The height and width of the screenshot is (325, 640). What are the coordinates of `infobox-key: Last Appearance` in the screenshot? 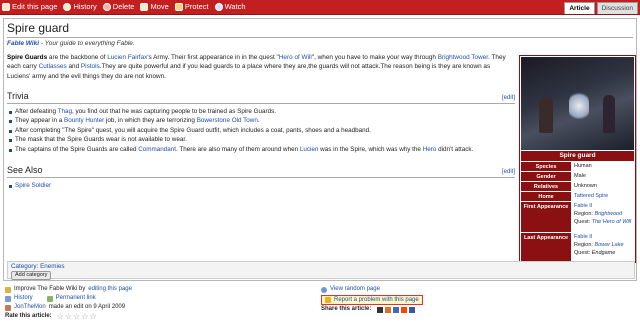 It's located at (546, 248).